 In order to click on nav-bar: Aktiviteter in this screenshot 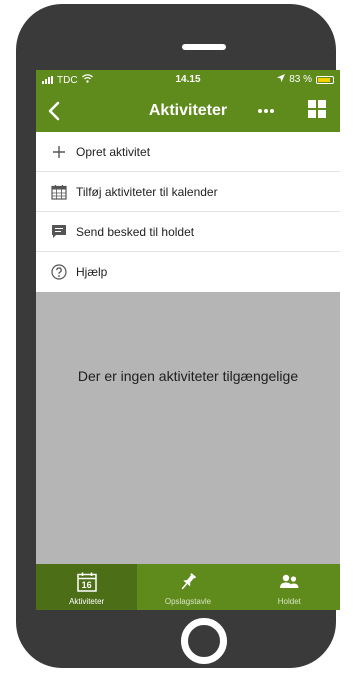, I will do `click(188, 111)`.